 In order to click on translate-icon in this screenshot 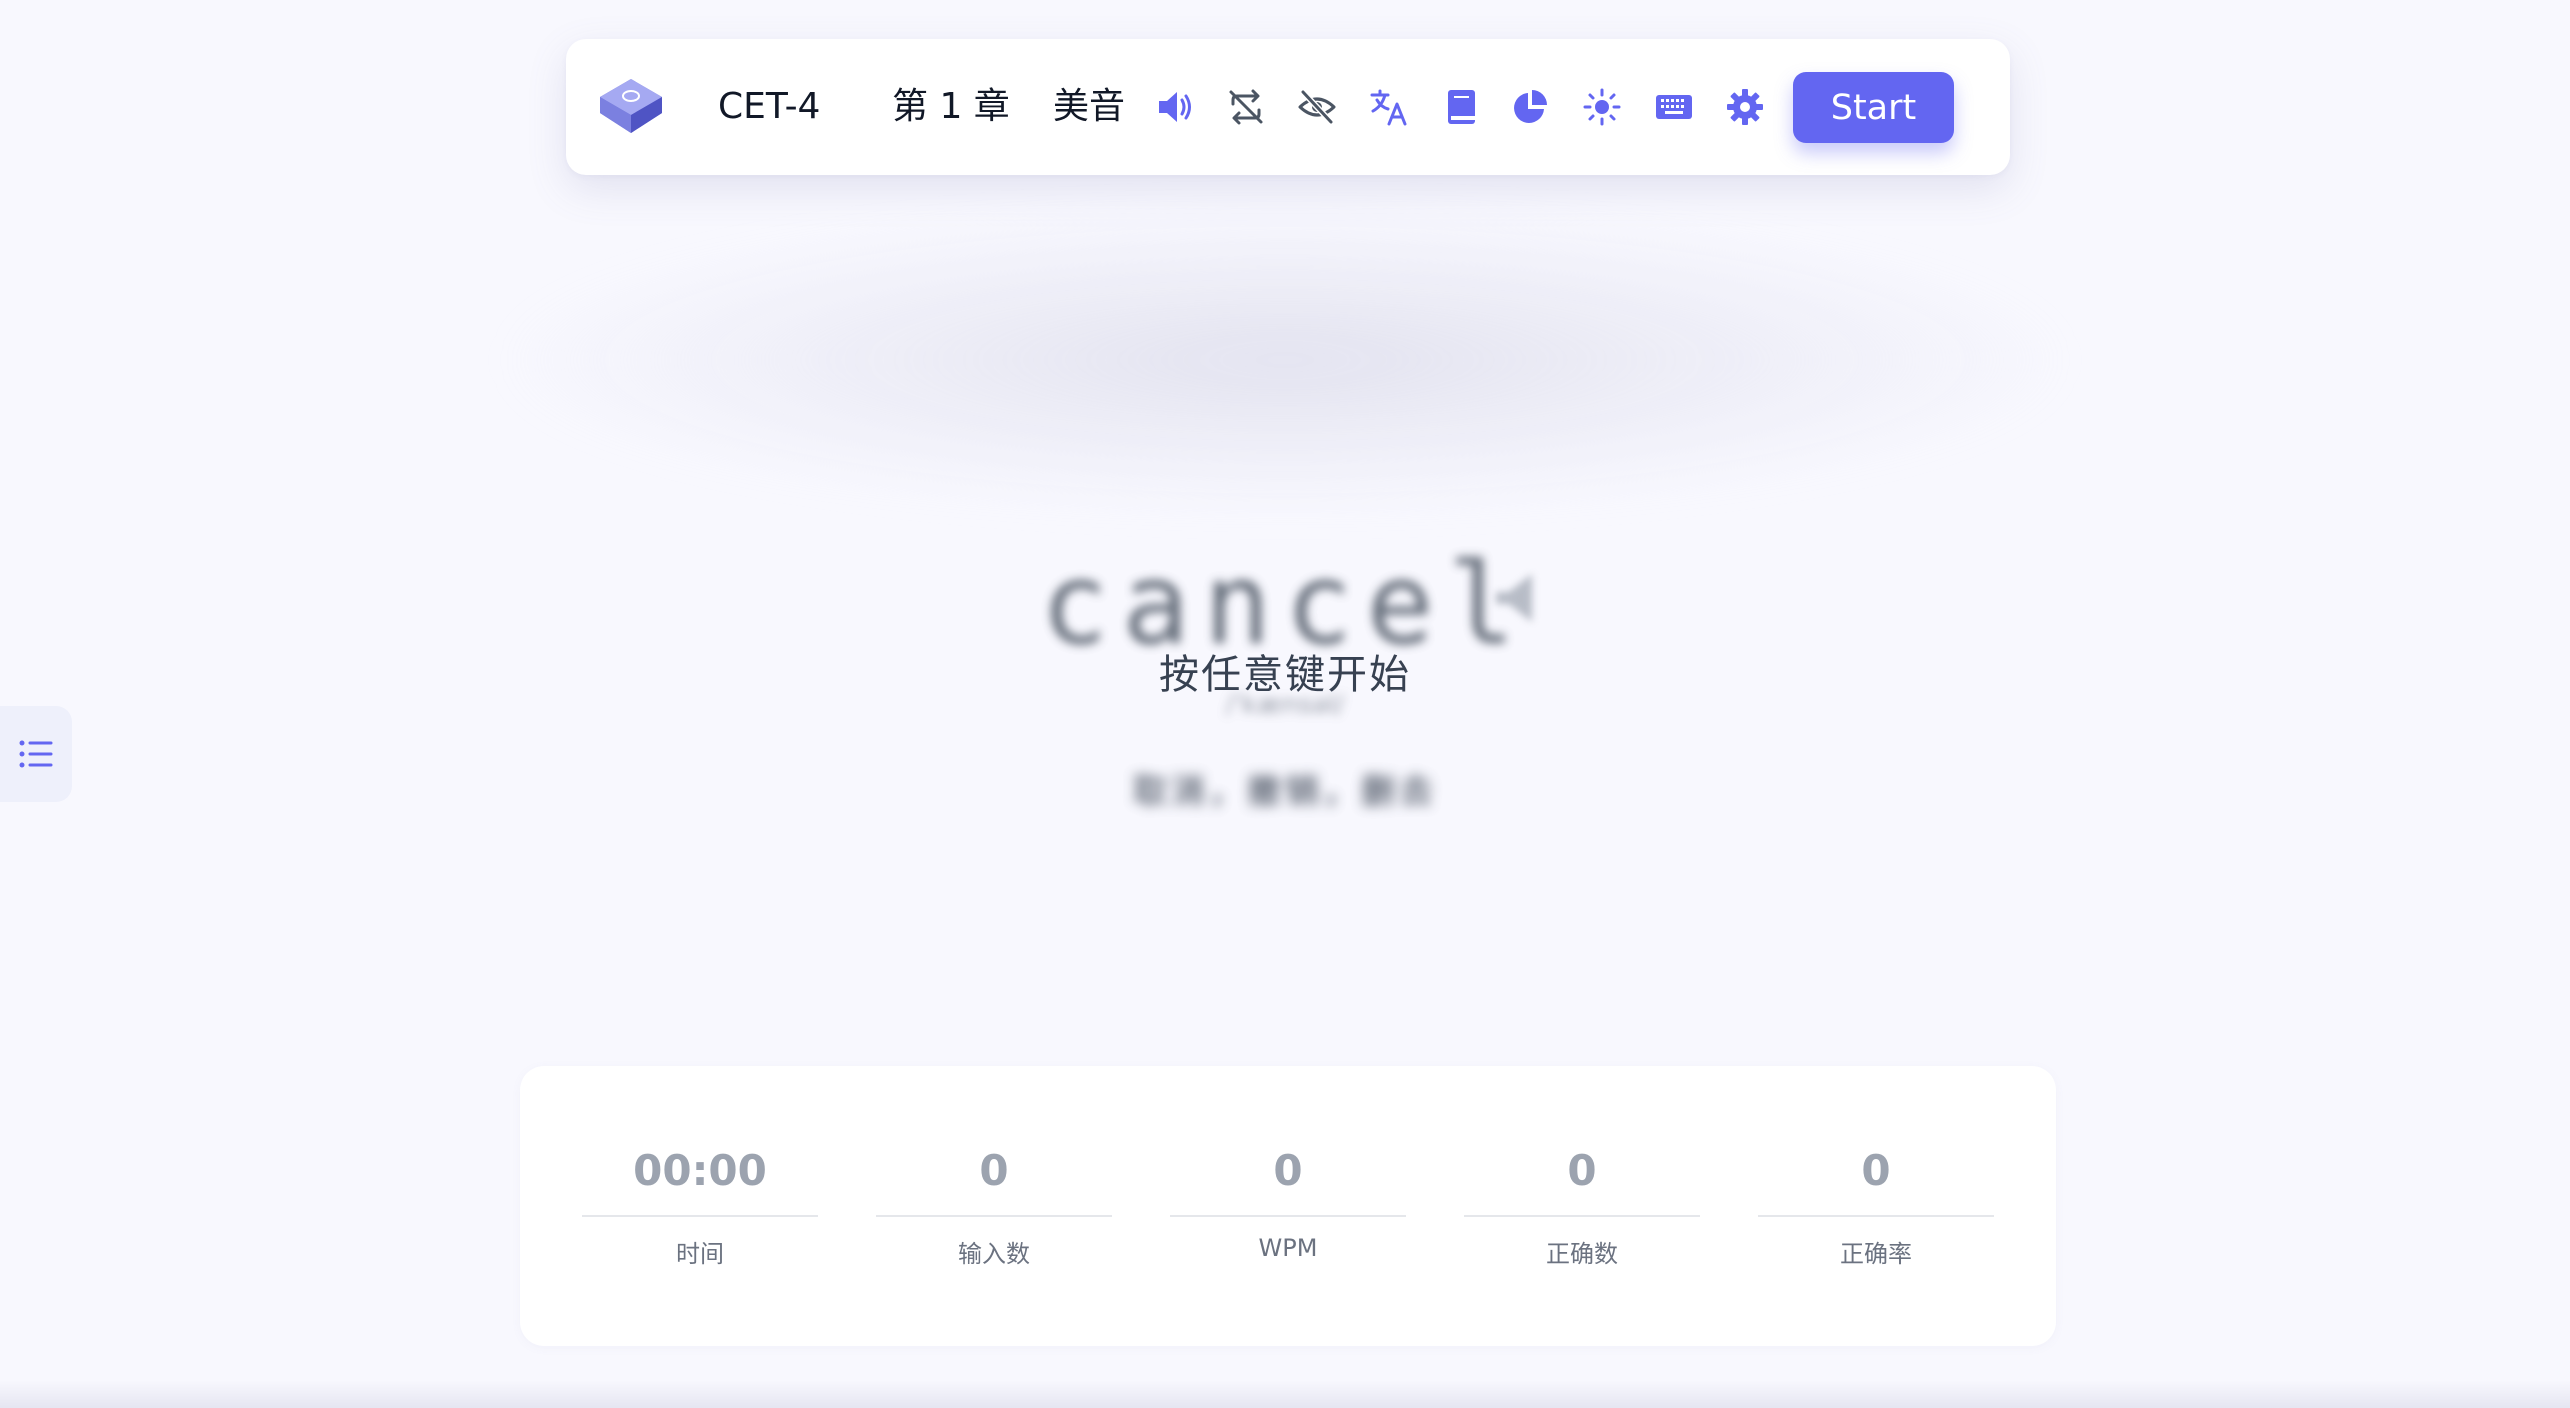, I will do `click(1389, 107)`.